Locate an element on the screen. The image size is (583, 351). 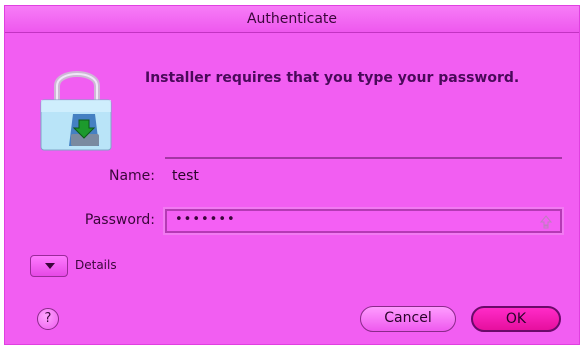
title-bar: Authenticate is located at coordinates (292, 19).